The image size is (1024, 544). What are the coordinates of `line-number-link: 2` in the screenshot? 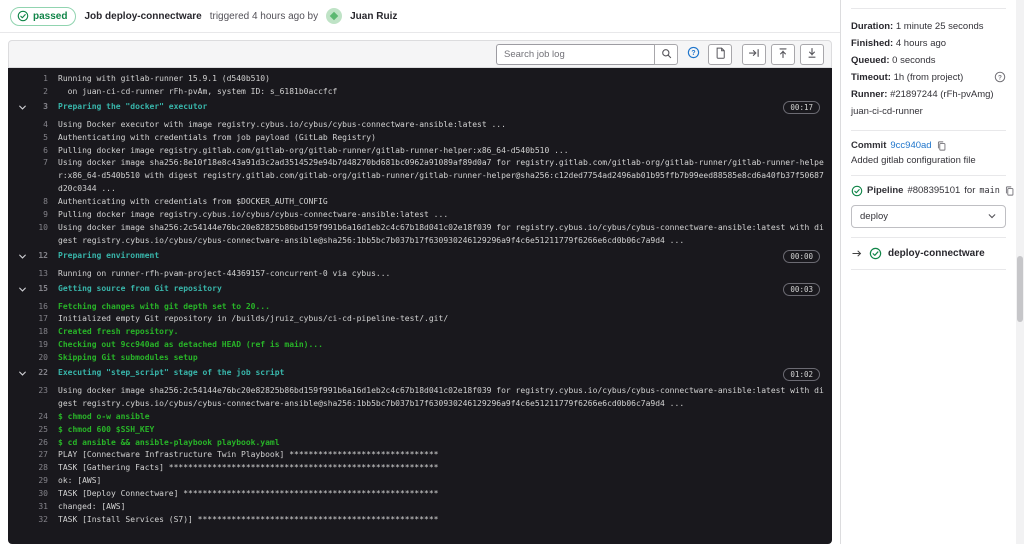 It's located at (40, 92).